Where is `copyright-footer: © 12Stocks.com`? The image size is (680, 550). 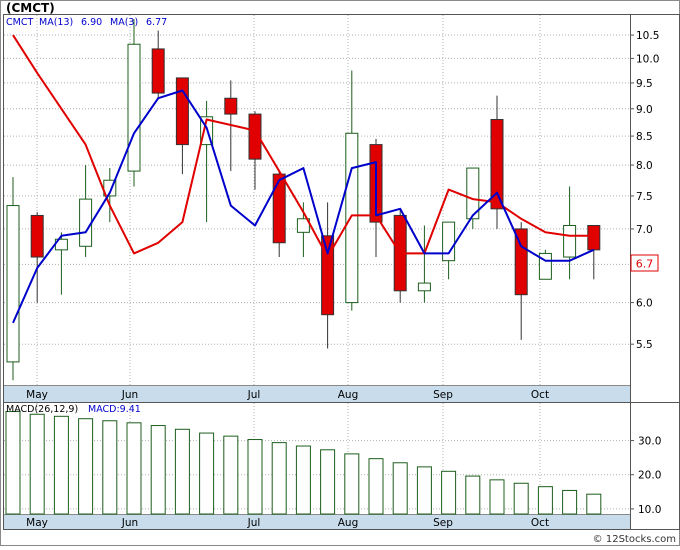
copyright-footer: © 12Stocks.com is located at coordinates (634, 539).